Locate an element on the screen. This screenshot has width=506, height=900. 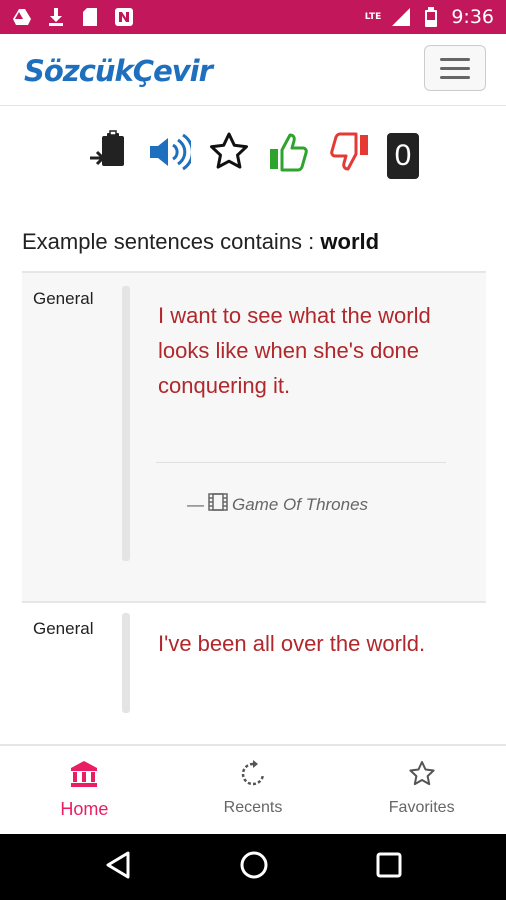
source-separator is located at coordinates (301, 462).